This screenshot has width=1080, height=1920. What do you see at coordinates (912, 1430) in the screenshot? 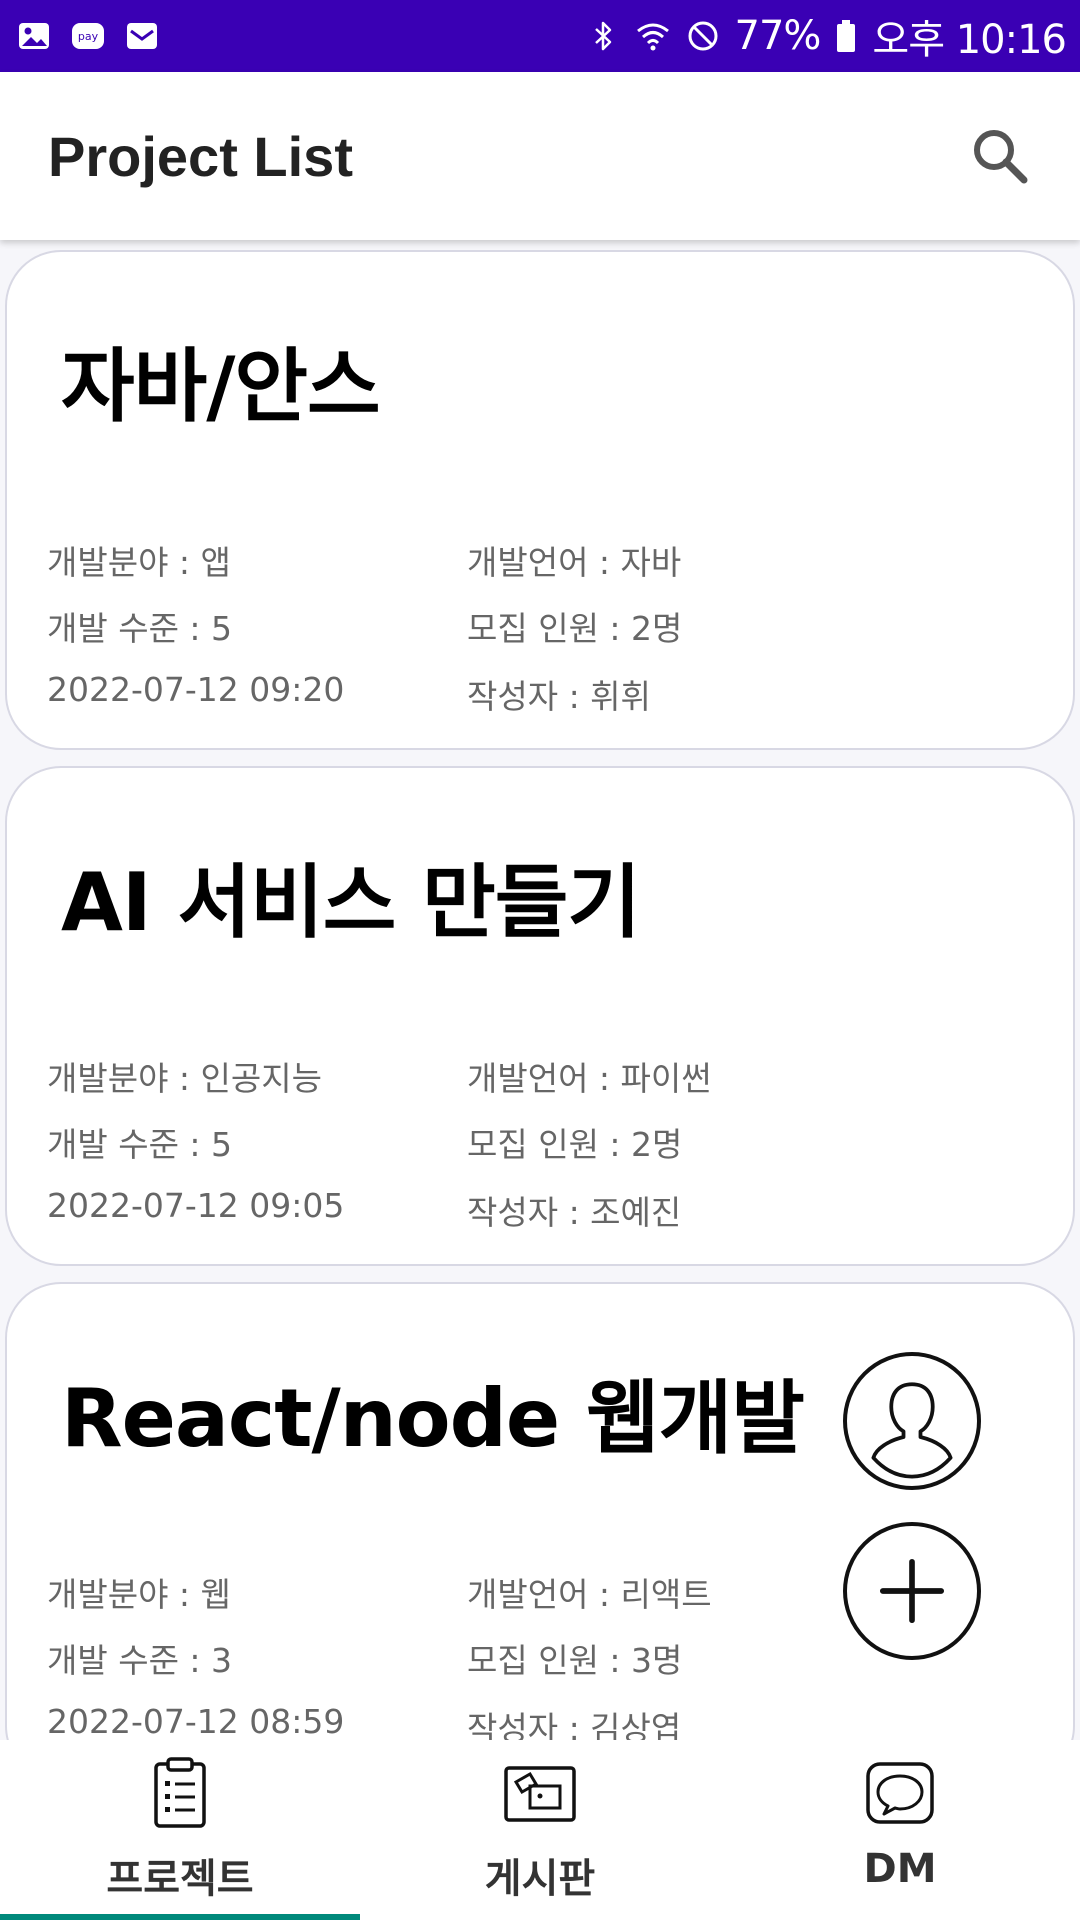
I see `user-profile-icon` at bounding box center [912, 1430].